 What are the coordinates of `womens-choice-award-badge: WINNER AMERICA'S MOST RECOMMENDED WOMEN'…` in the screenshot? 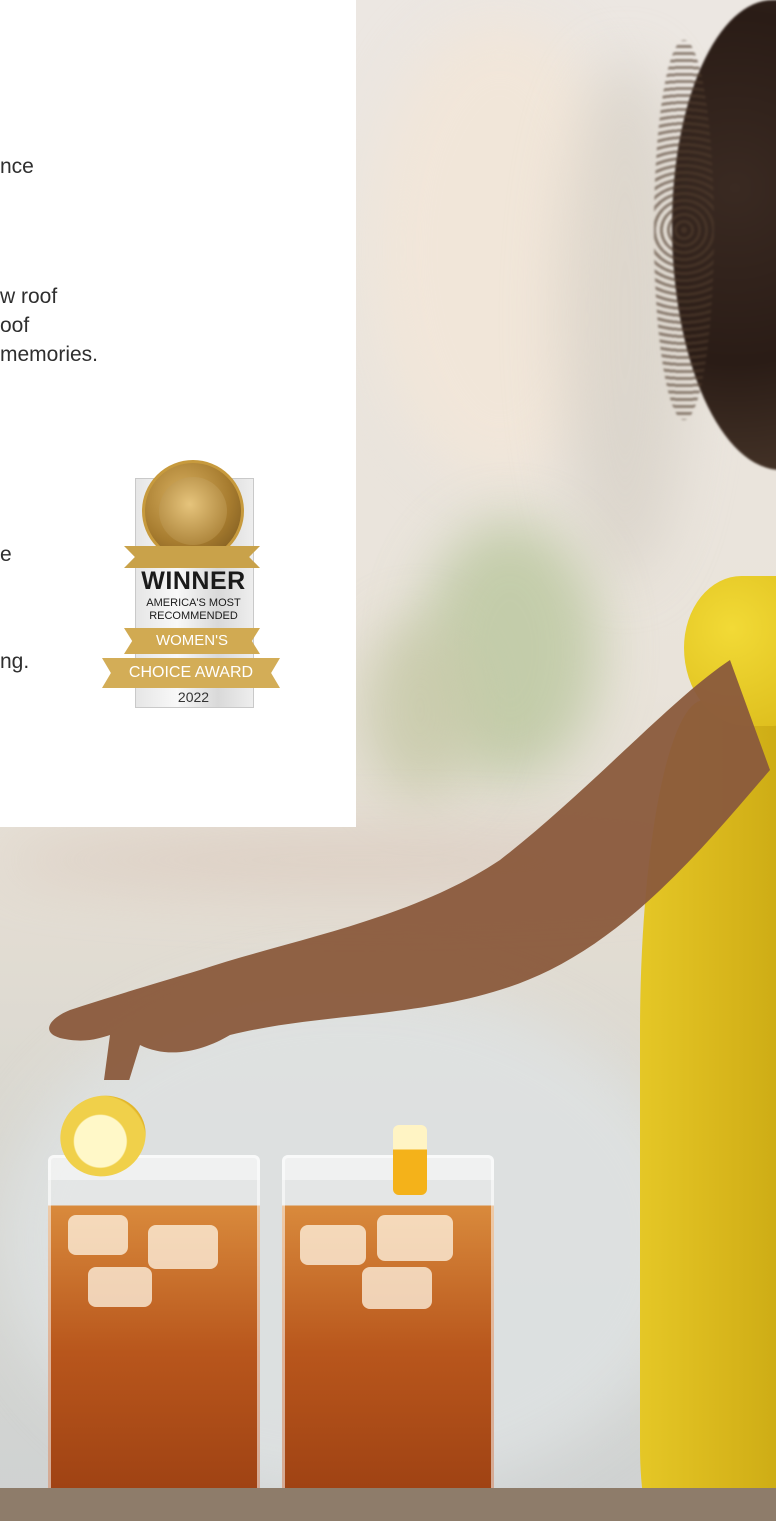 It's located at (191, 585).